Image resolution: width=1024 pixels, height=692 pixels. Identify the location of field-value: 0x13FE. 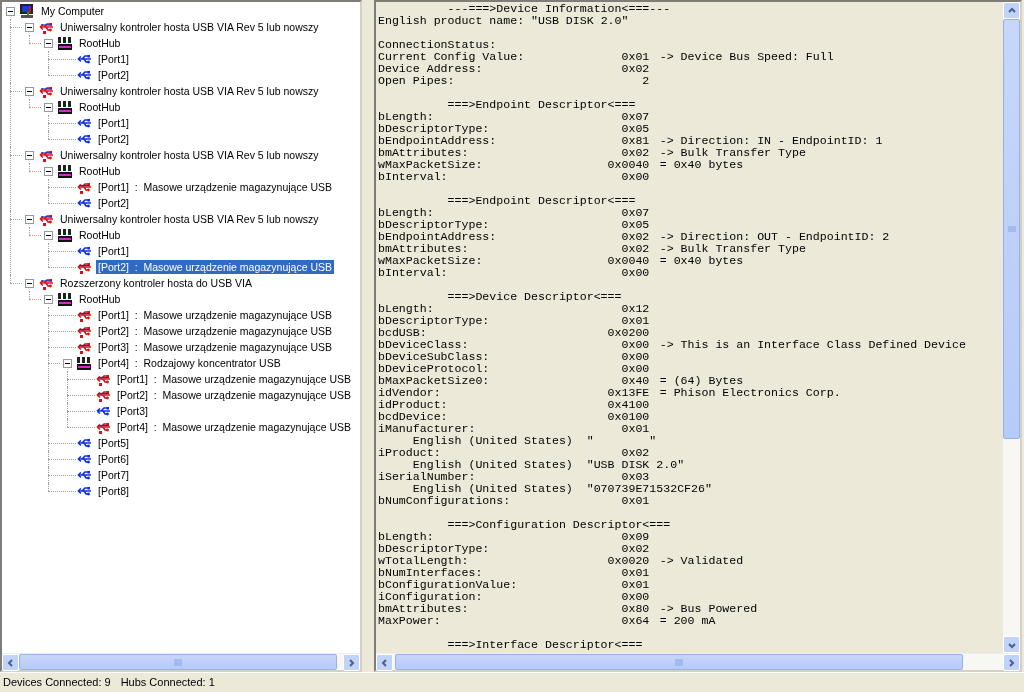
(628, 393).